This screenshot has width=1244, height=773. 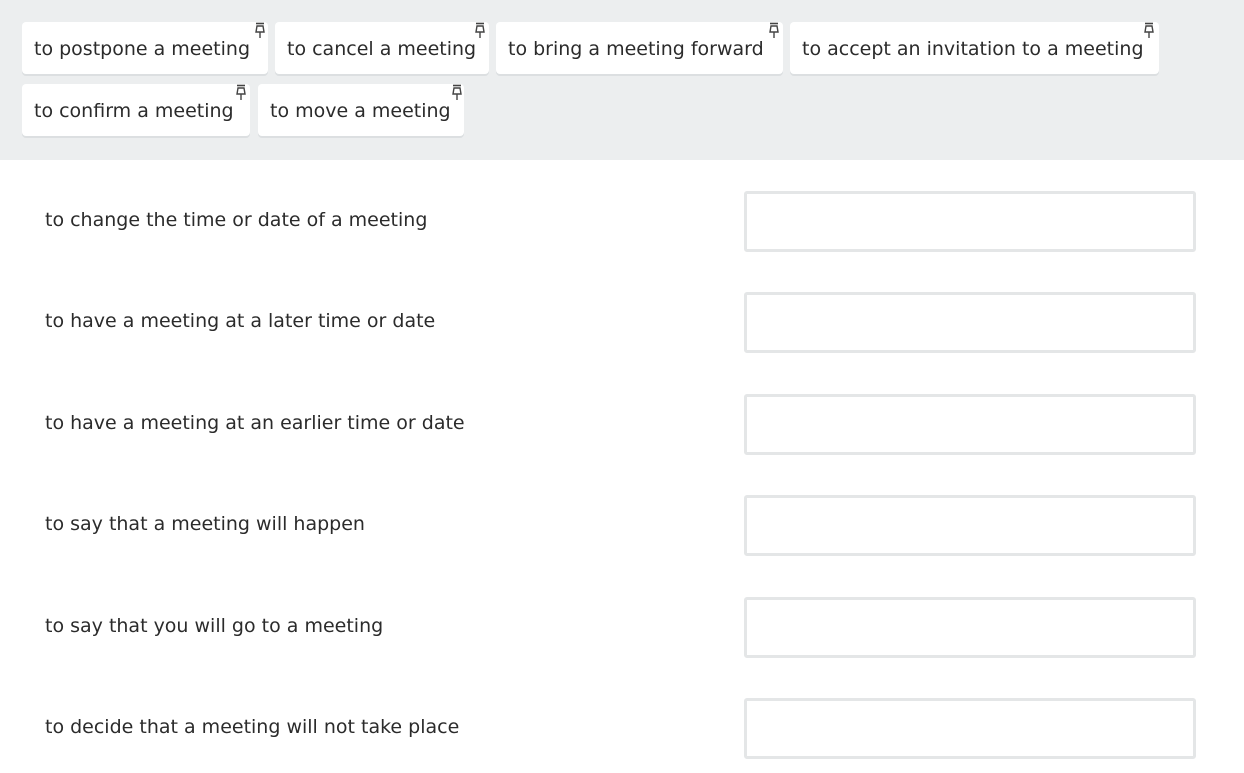 I want to click on word-chip: to postpone a meeting, so click(x=145, y=48).